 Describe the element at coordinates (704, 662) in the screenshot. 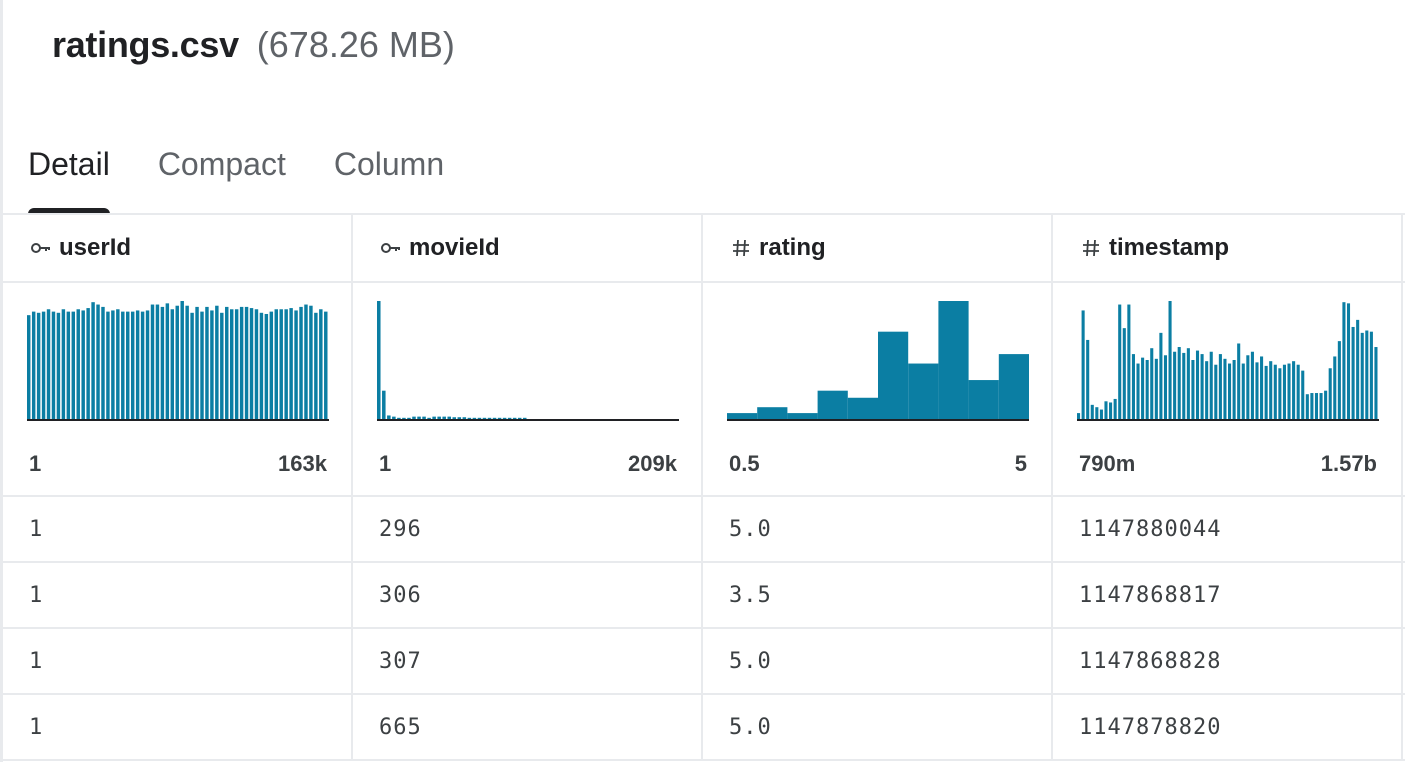

I see `table-row: 1 307 5.0 1147868828` at that location.